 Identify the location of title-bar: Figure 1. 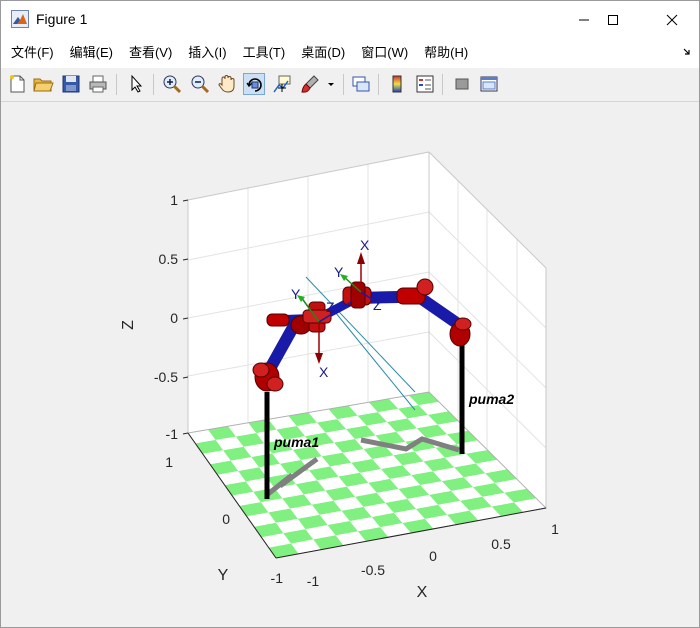
(350, 19).